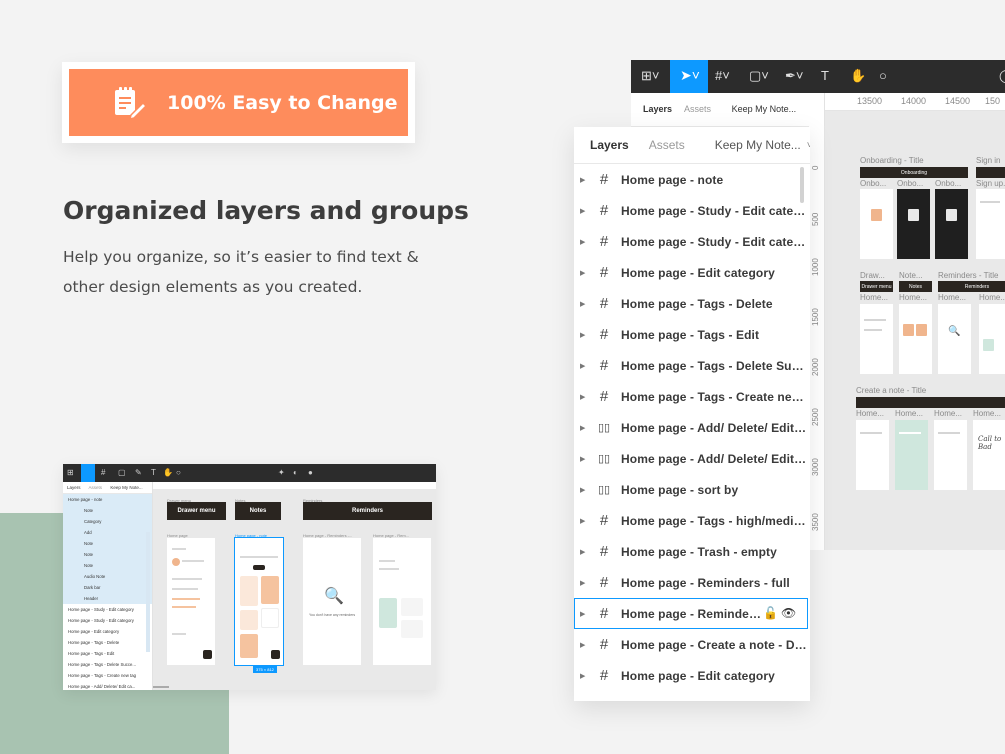 Image resolution: width=1005 pixels, height=754 pixels. What do you see at coordinates (609, 145) in the screenshot?
I see `tab-layers: Layers` at bounding box center [609, 145].